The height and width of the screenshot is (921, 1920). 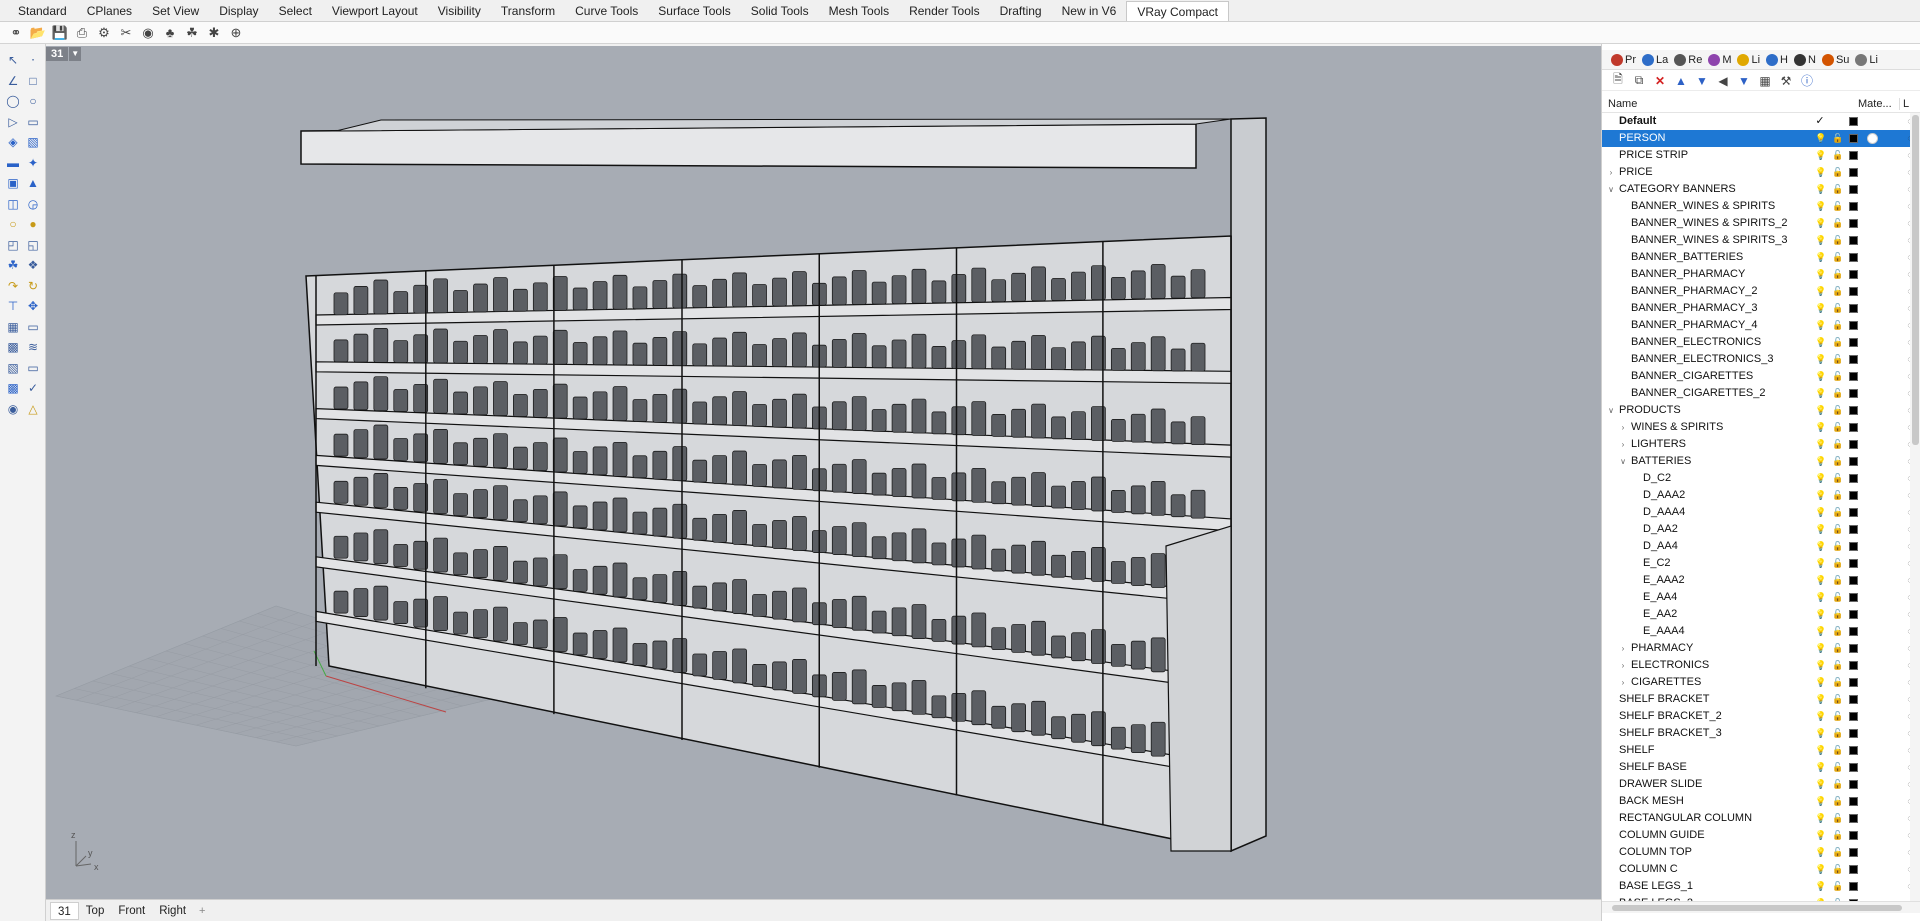 What do you see at coordinates (192, 33) in the screenshot?
I see `scene-icon: ☘` at bounding box center [192, 33].